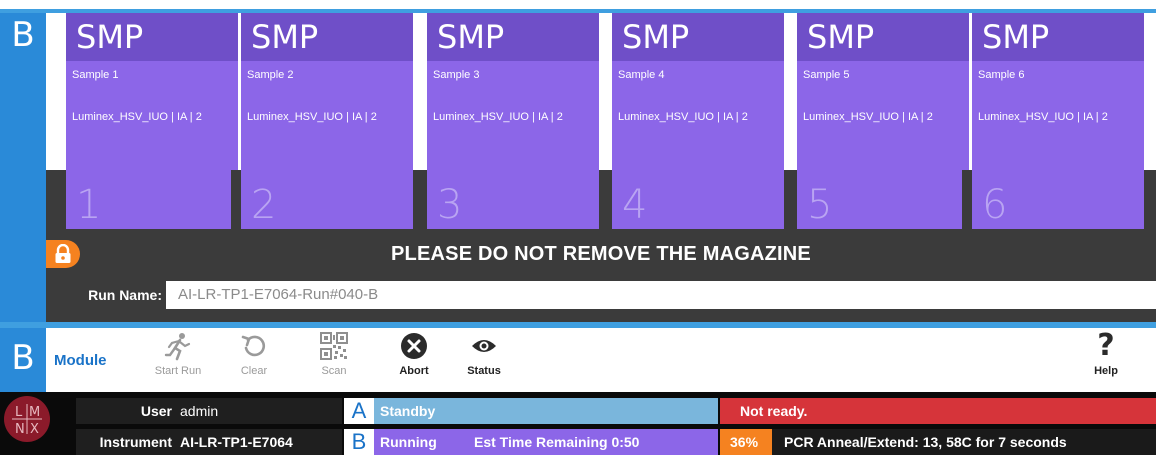  What do you see at coordinates (156, 411) in the screenshot?
I see `user-label: User` at bounding box center [156, 411].